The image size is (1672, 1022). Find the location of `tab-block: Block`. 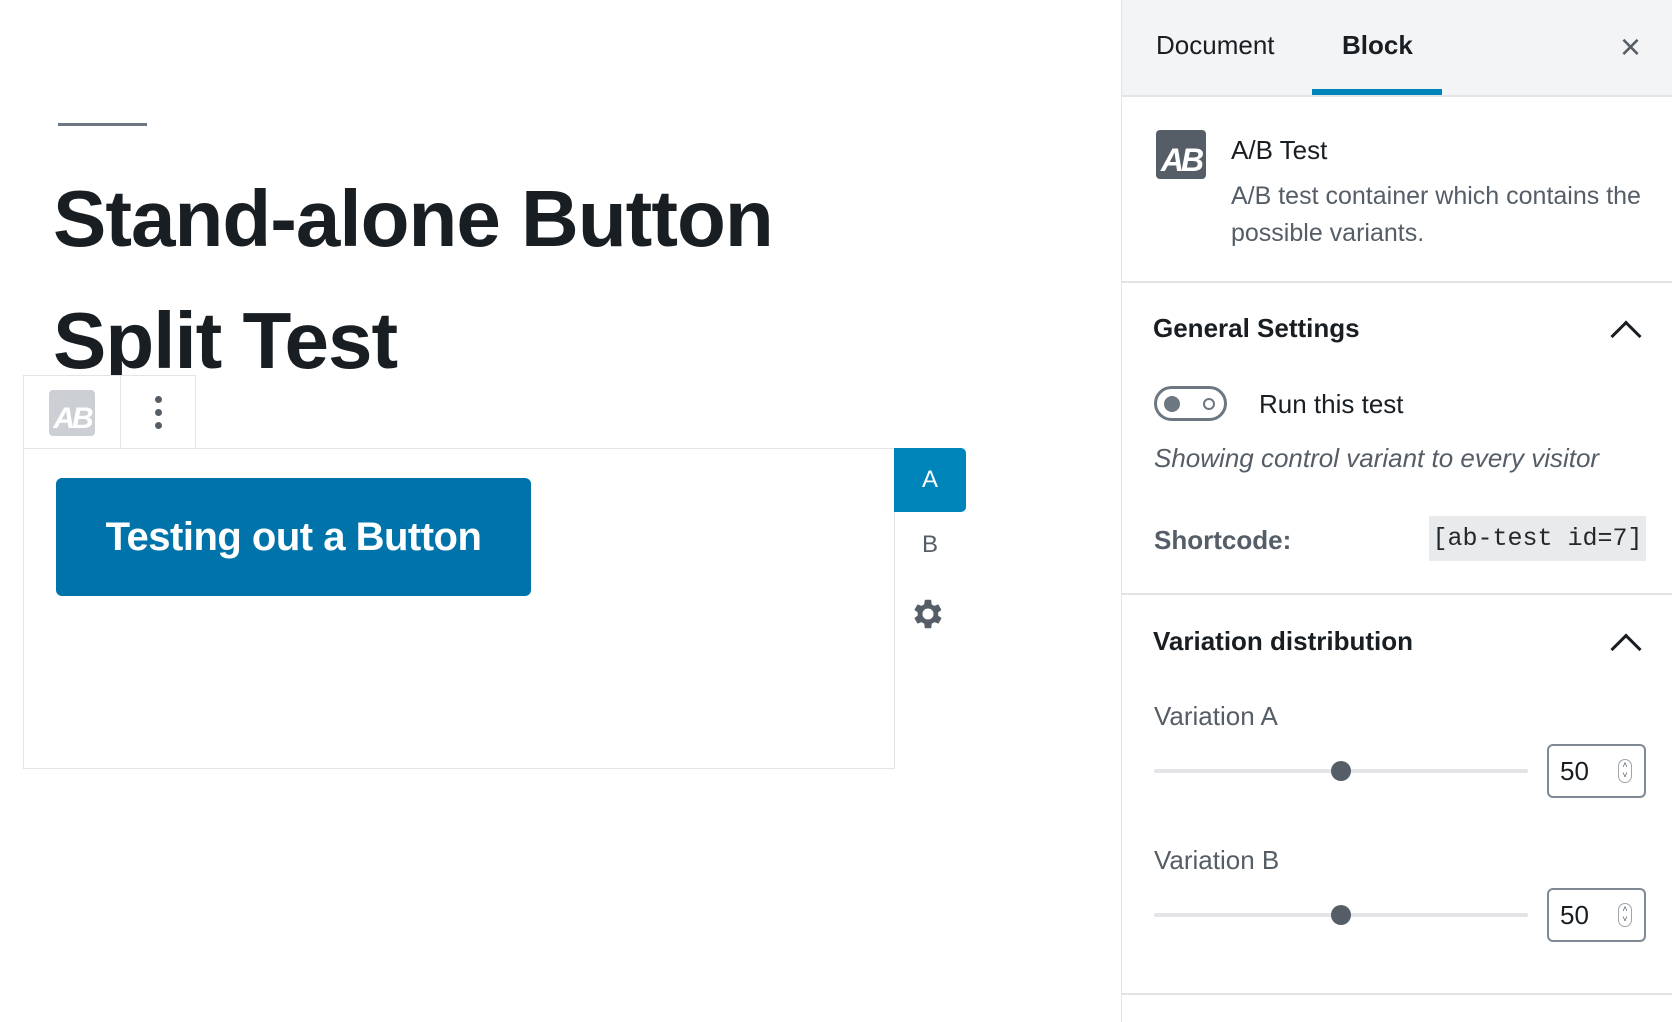

tab-block: Block is located at coordinates (1377, 45).